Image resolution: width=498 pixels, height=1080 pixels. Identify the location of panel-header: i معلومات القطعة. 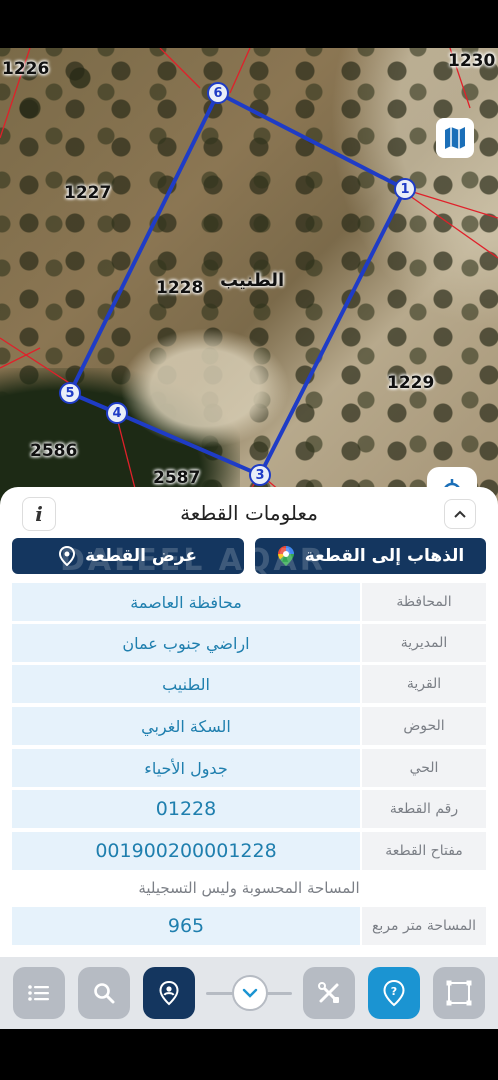
(249, 515).